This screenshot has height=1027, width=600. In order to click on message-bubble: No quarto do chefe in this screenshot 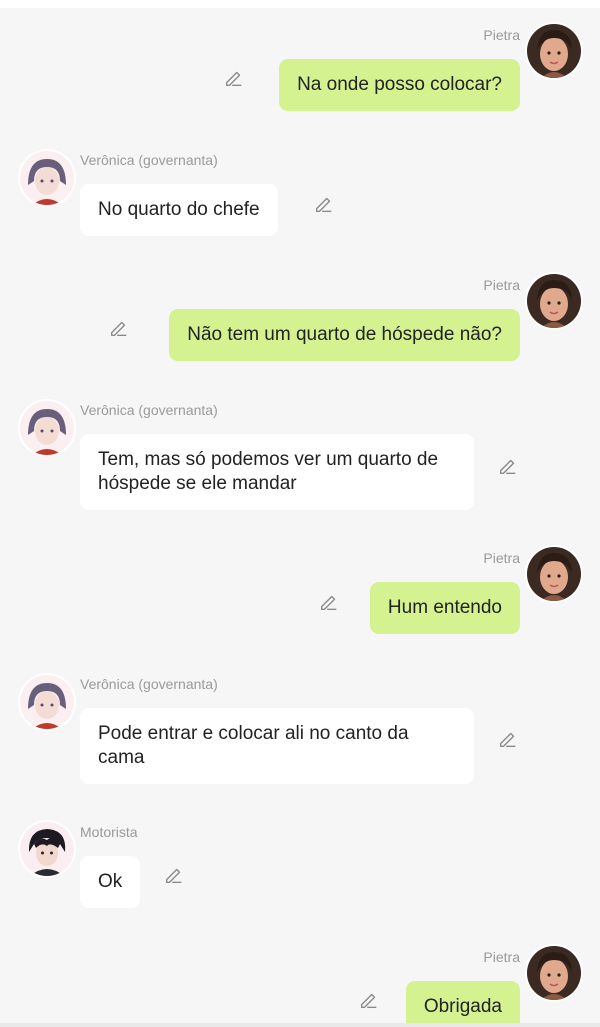, I will do `click(179, 210)`.